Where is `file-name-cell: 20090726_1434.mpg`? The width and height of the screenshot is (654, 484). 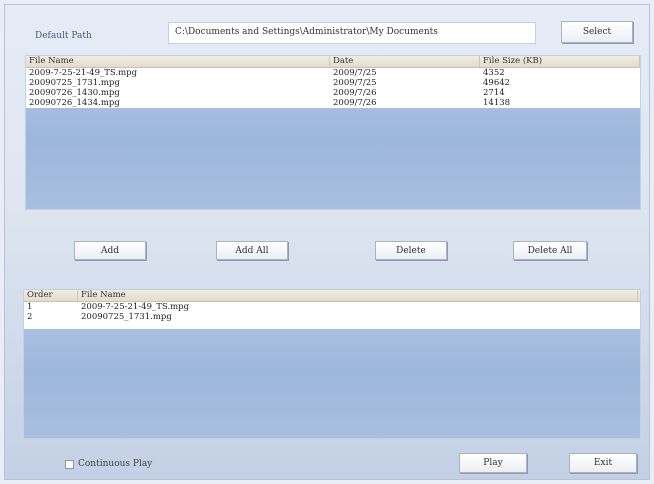
file-name-cell: 20090726_1434.mpg is located at coordinates (74, 103).